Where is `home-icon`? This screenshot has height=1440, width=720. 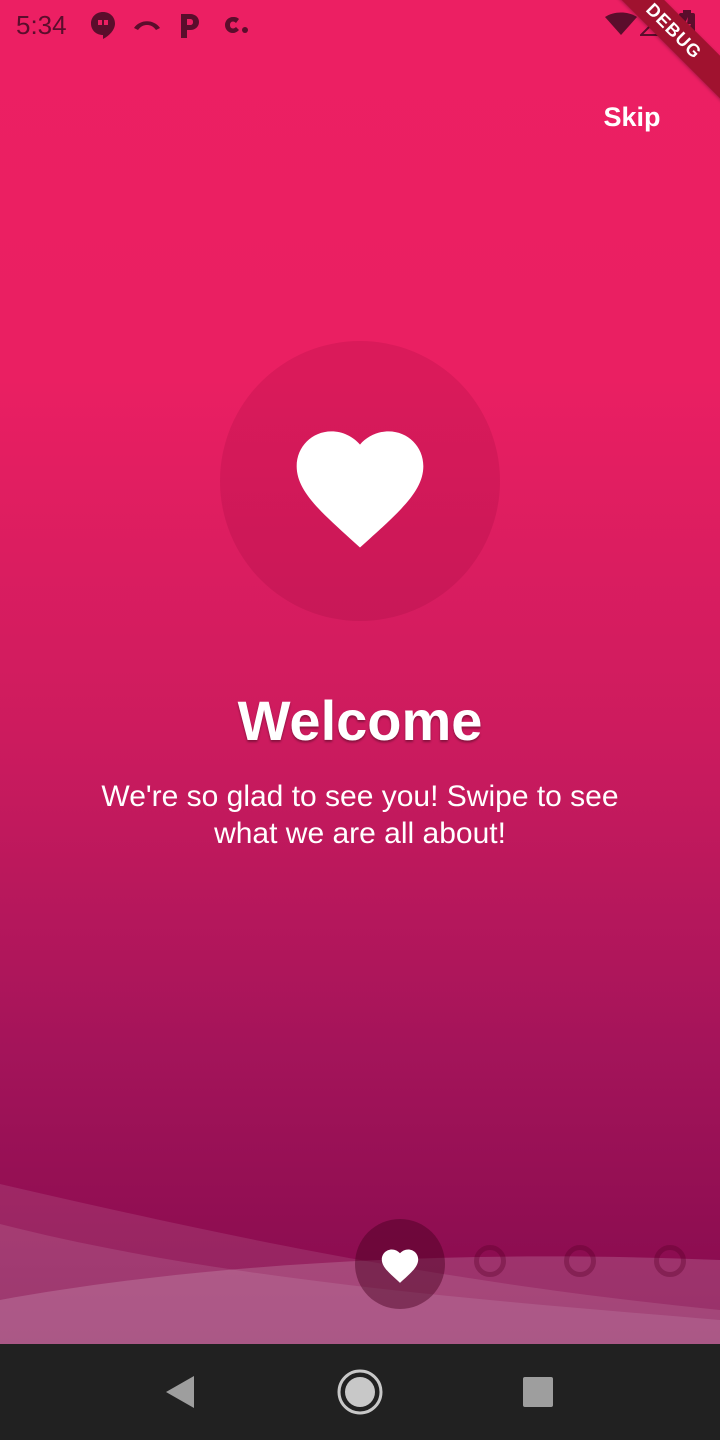 home-icon is located at coordinates (360, 1392).